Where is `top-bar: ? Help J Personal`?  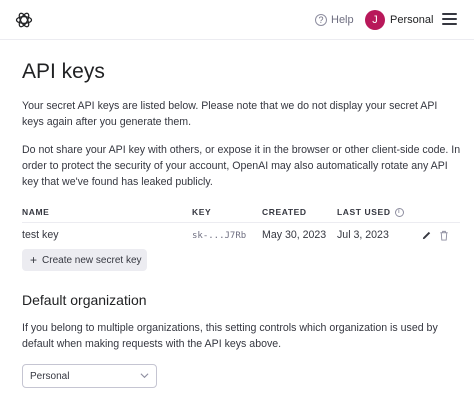 top-bar: ? Help J Personal is located at coordinates (237, 20).